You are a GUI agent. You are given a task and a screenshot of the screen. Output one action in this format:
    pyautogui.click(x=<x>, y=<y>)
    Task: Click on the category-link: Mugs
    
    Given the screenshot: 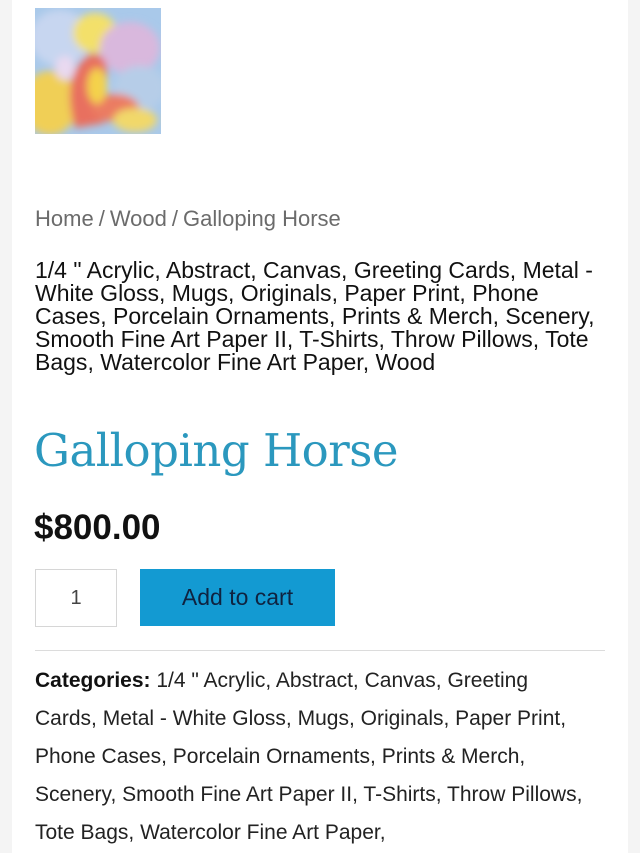 What is the action you would take?
    pyautogui.click(x=323, y=718)
    